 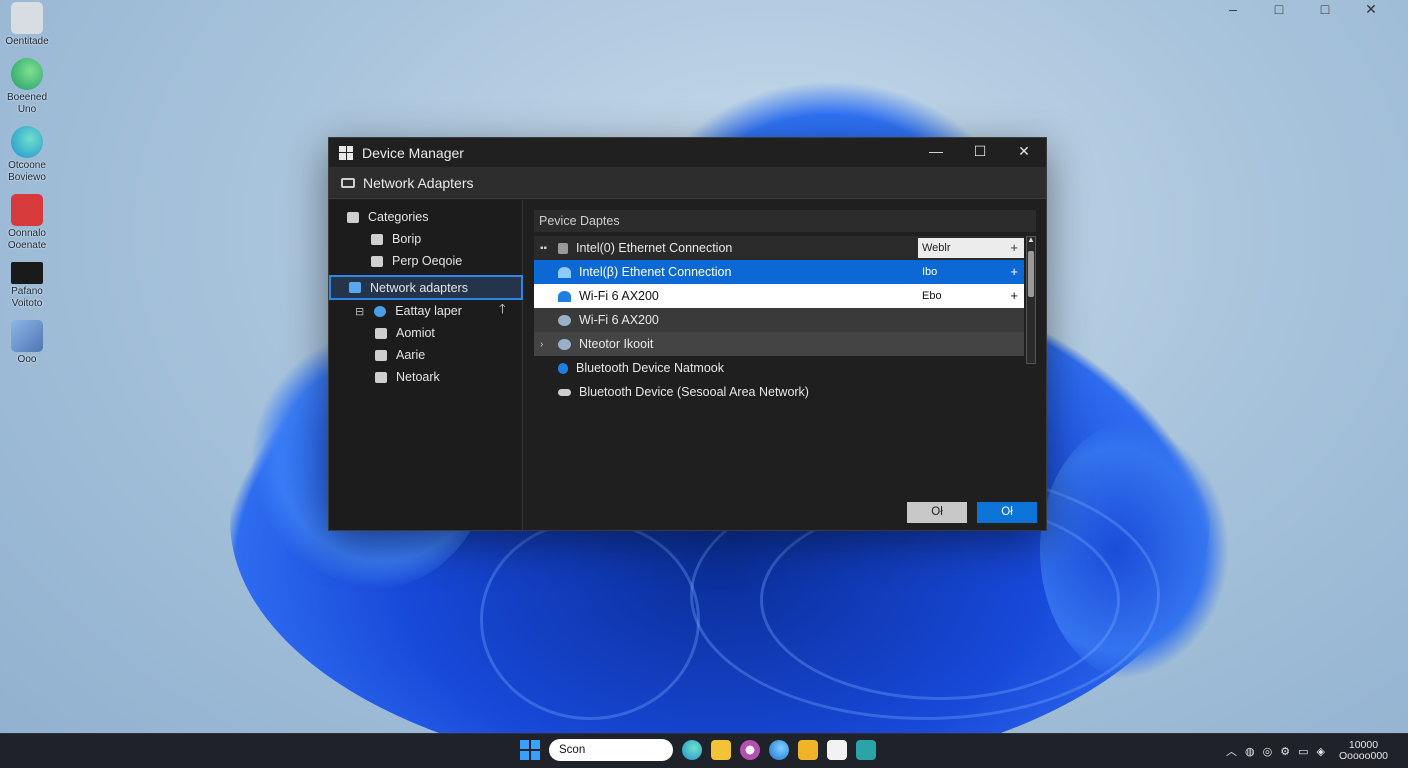 What do you see at coordinates (694, 392) in the screenshot?
I see `list-item-label: Bluetooth Device (Sesooal Area Network)` at bounding box center [694, 392].